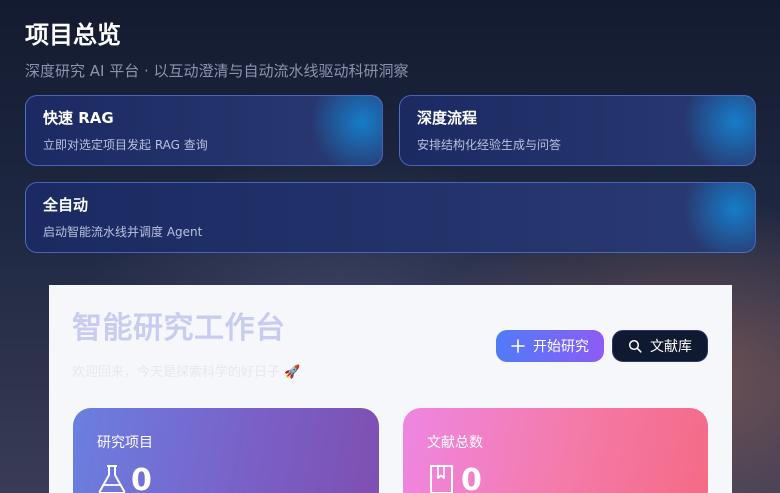  I want to click on quick-rag-card: 快速 RAG 立即对选定项目发起 RAG 查询, so click(204, 130).